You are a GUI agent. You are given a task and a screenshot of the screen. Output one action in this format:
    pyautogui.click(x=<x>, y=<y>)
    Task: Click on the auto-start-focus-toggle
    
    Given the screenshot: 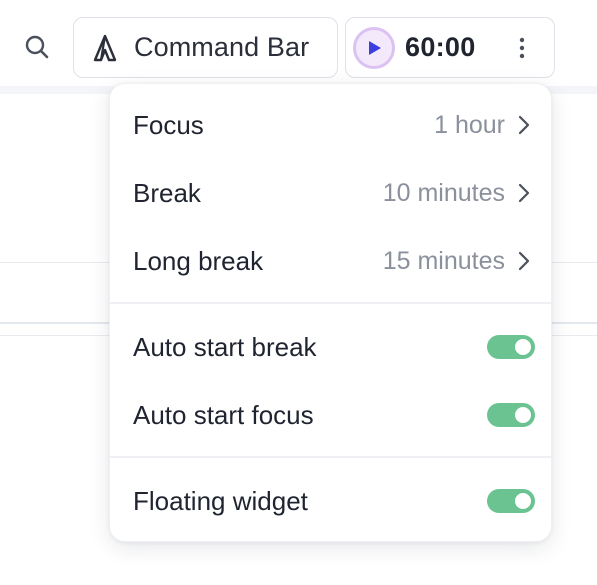 What is the action you would take?
    pyautogui.click(x=511, y=415)
    